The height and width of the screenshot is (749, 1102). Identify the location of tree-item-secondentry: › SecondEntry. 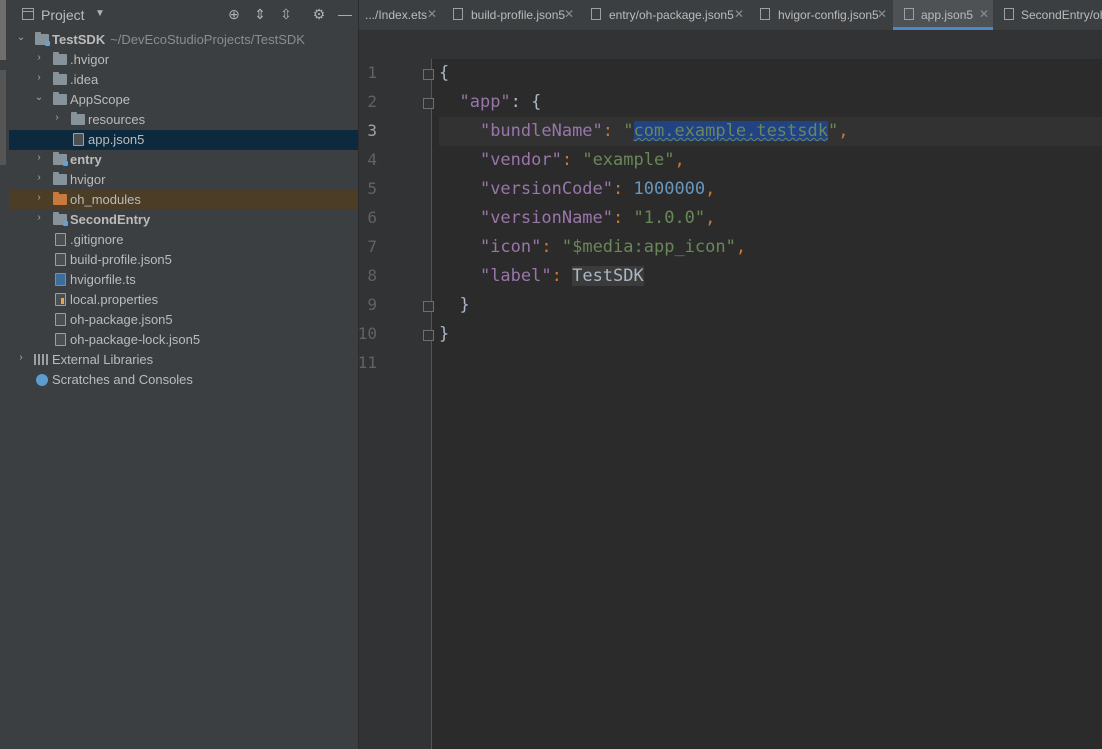
(183, 220).